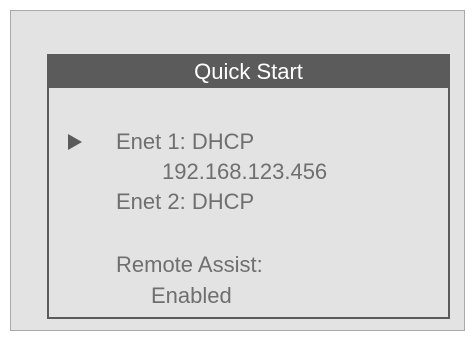 The height and width of the screenshot is (341, 475). Describe the element at coordinates (245, 171) in the screenshot. I see `enet1-ip-address: 192.168.123.456` at that location.